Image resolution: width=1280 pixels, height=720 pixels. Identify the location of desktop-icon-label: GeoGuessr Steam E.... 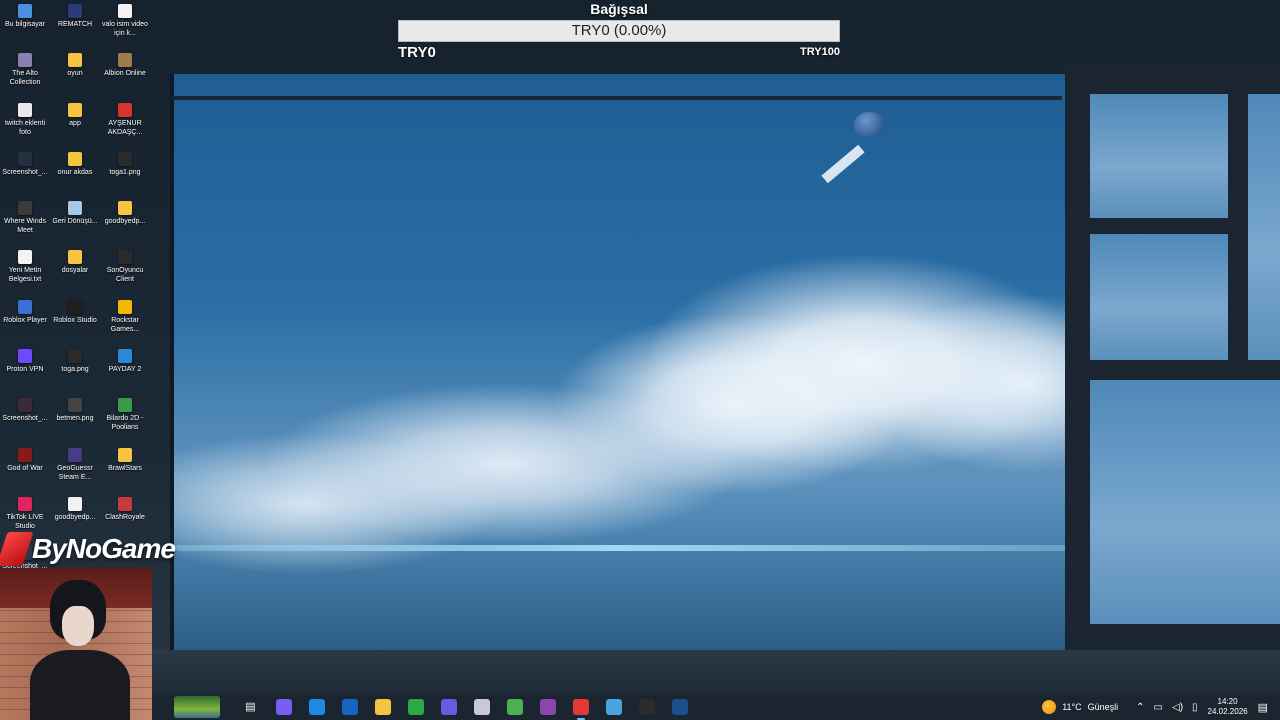
(75, 472).